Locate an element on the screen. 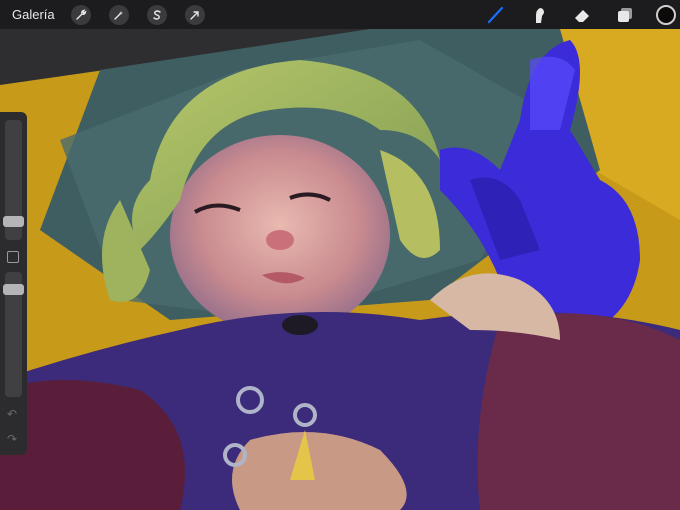 The height and width of the screenshot is (510, 680). left-sidebar: ↶ ↷ is located at coordinates (13, 283).